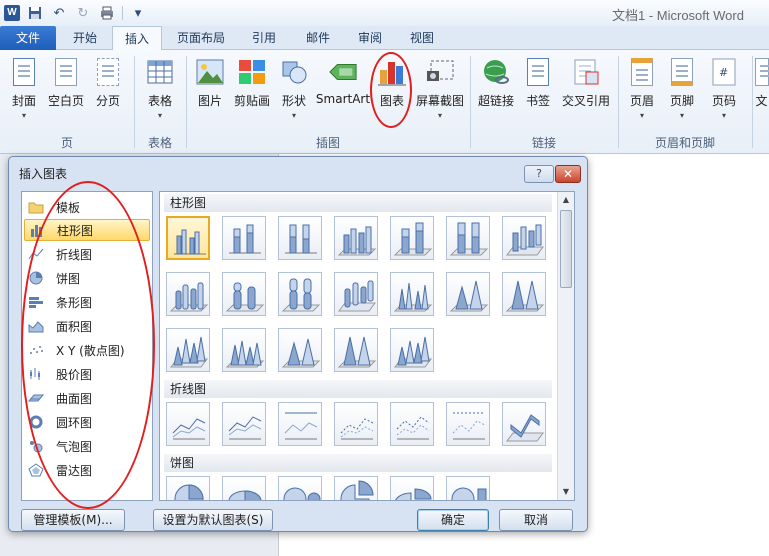 Image resolution: width=769 pixels, height=556 pixels. Describe the element at coordinates (87, 470) in the screenshot. I see `category-radar: 雷达图` at that location.